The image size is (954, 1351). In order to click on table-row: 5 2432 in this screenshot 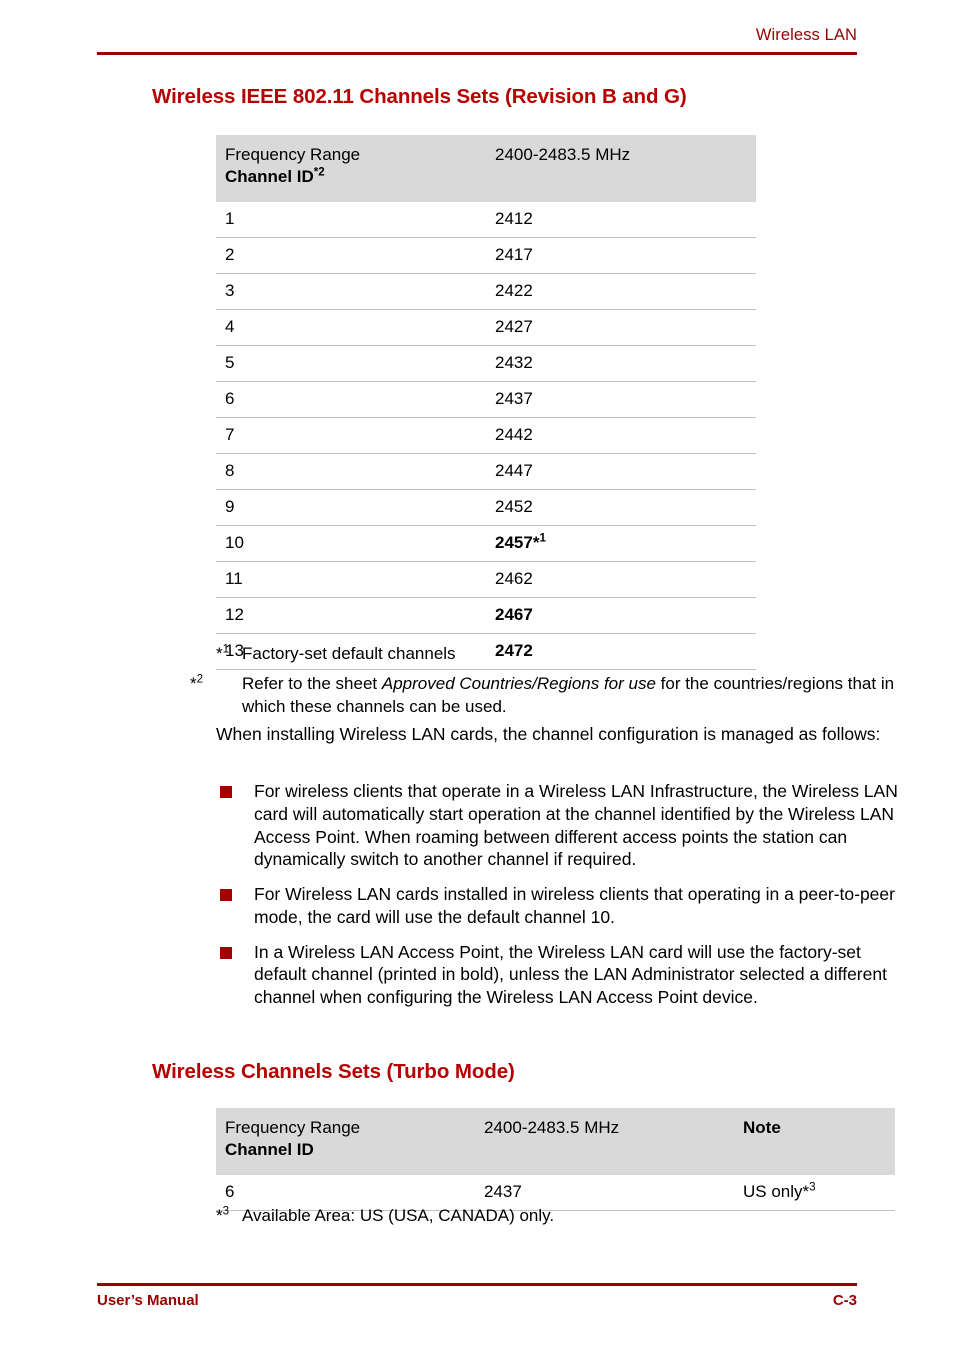, I will do `click(486, 364)`.